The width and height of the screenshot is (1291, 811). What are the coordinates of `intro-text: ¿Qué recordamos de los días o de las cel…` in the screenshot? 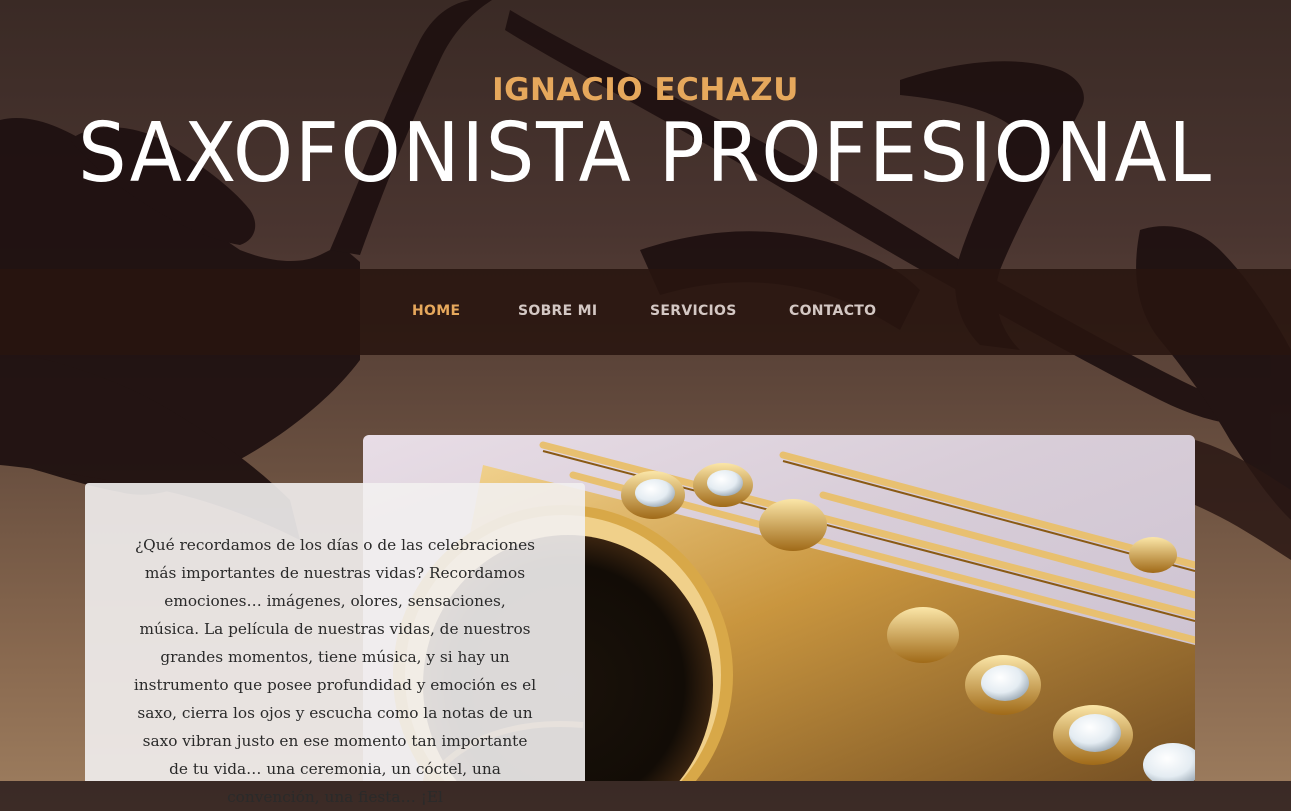 It's located at (335, 671).